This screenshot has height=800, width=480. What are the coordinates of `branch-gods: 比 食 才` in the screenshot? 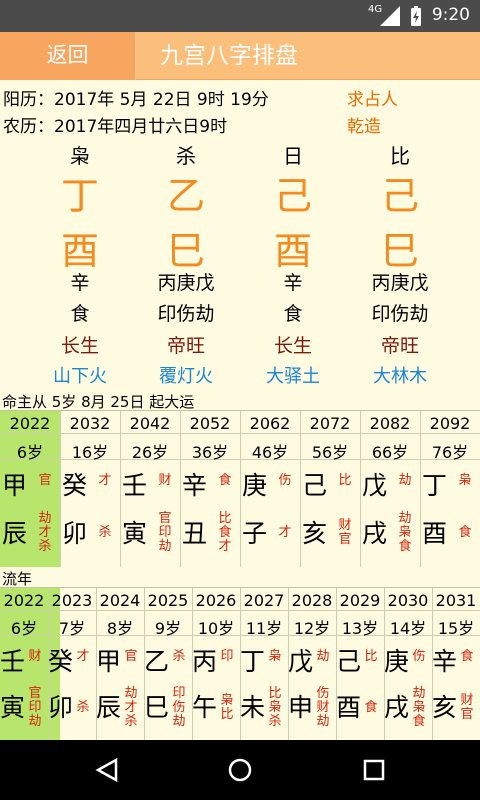 It's located at (225, 532).